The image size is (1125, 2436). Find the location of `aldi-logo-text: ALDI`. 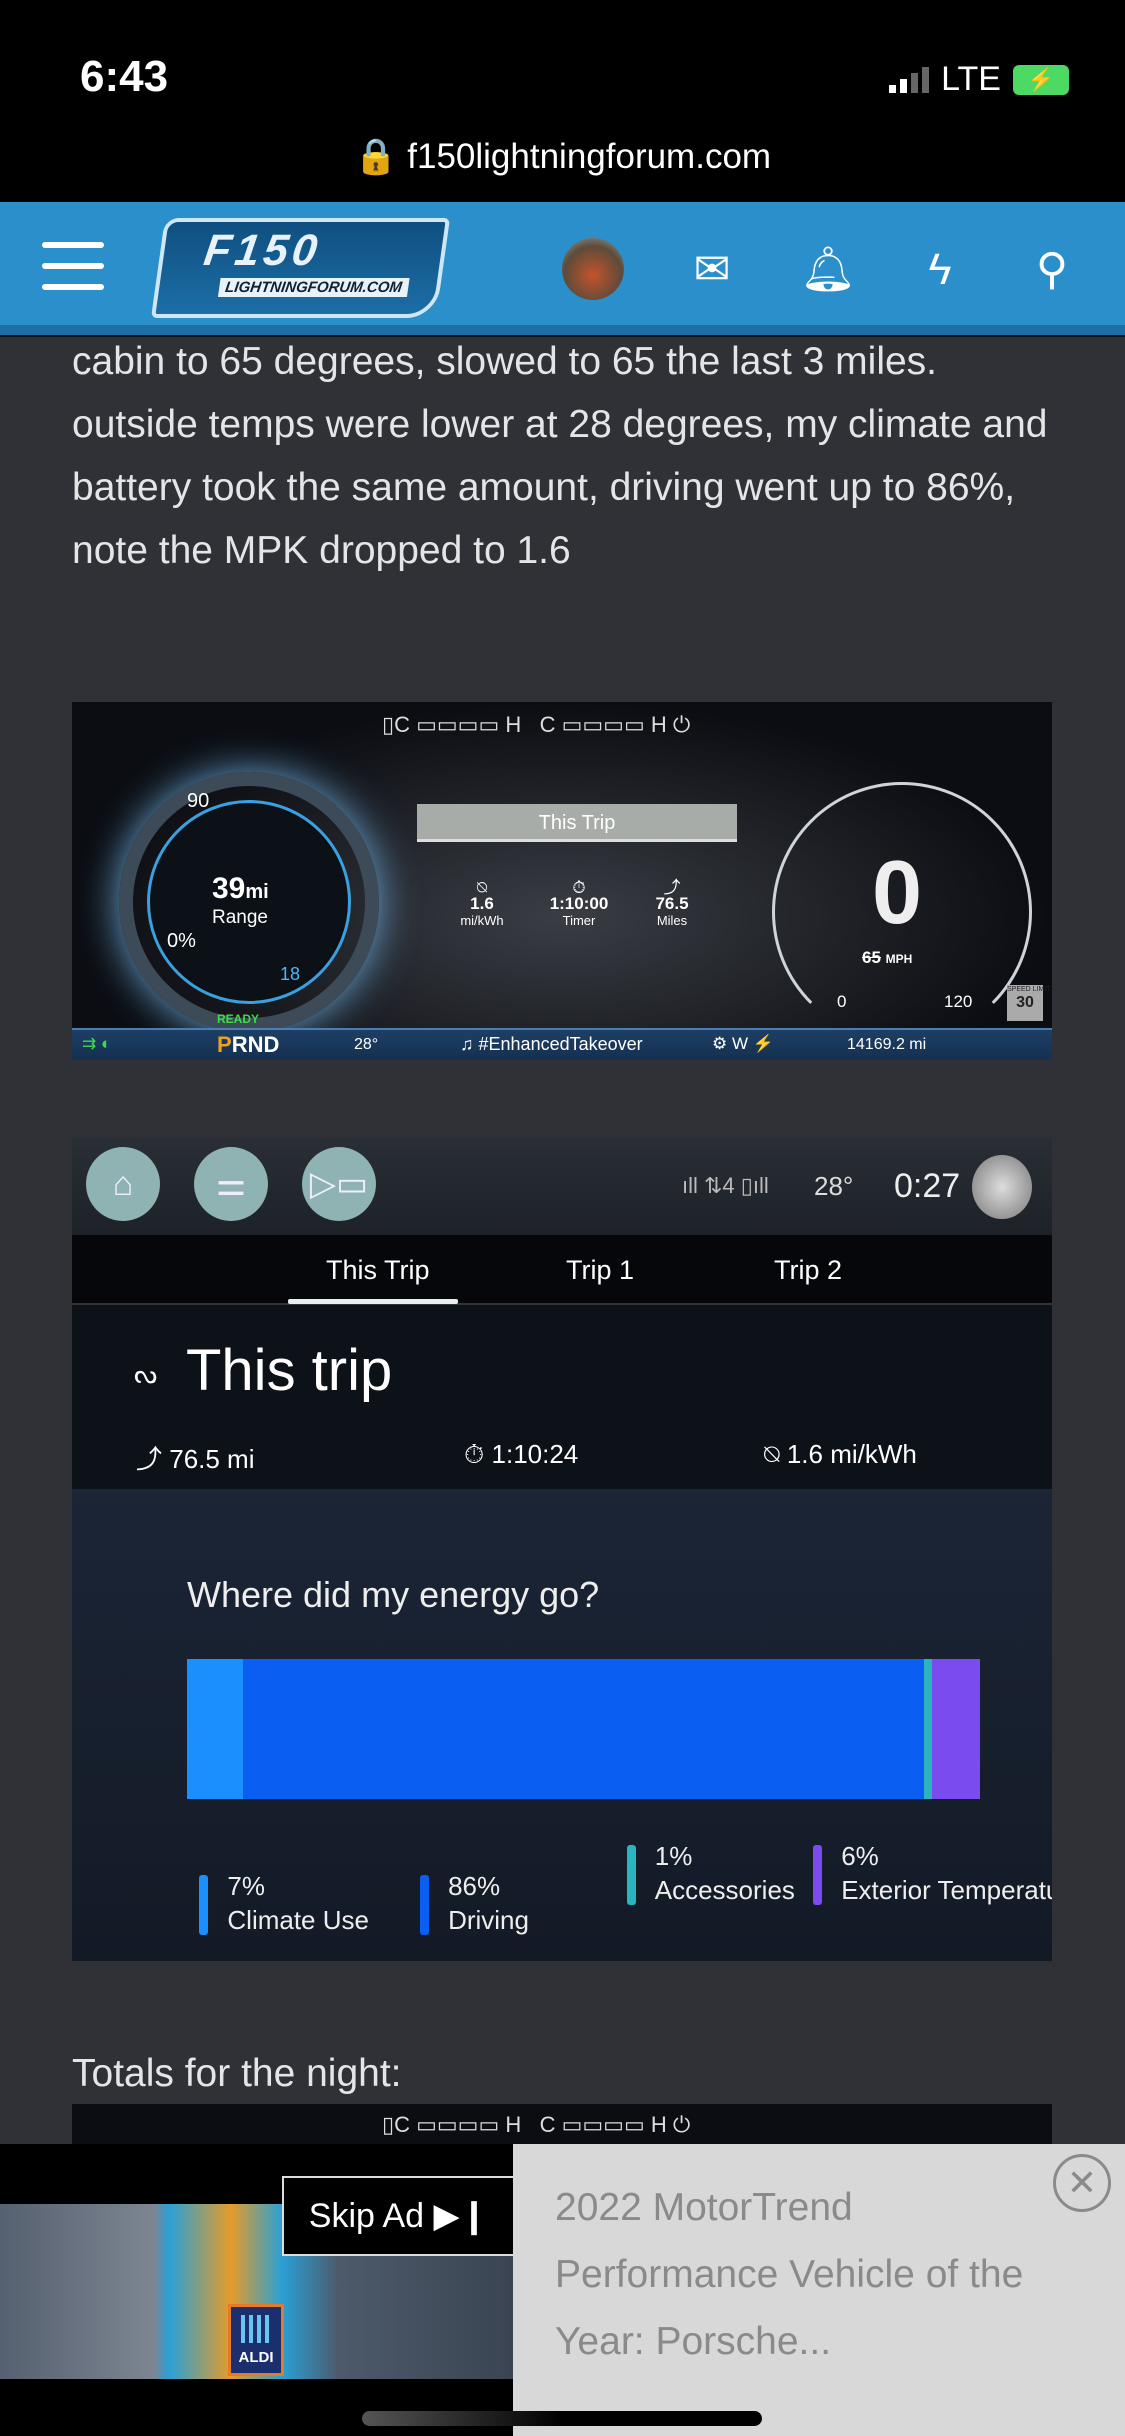

aldi-logo-text: ALDI is located at coordinates (256, 2357).